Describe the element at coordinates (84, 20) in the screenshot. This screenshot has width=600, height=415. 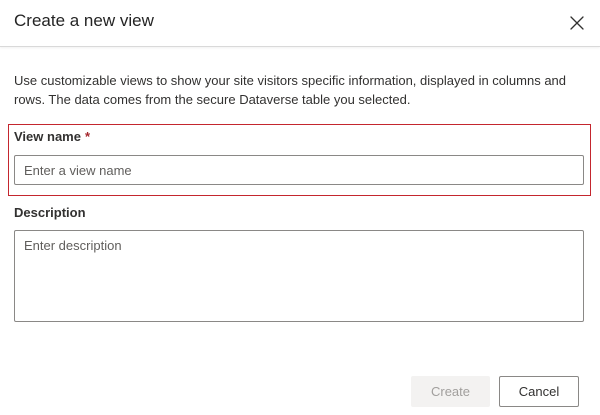
I see `dialog-title: Create a new view` at that location.